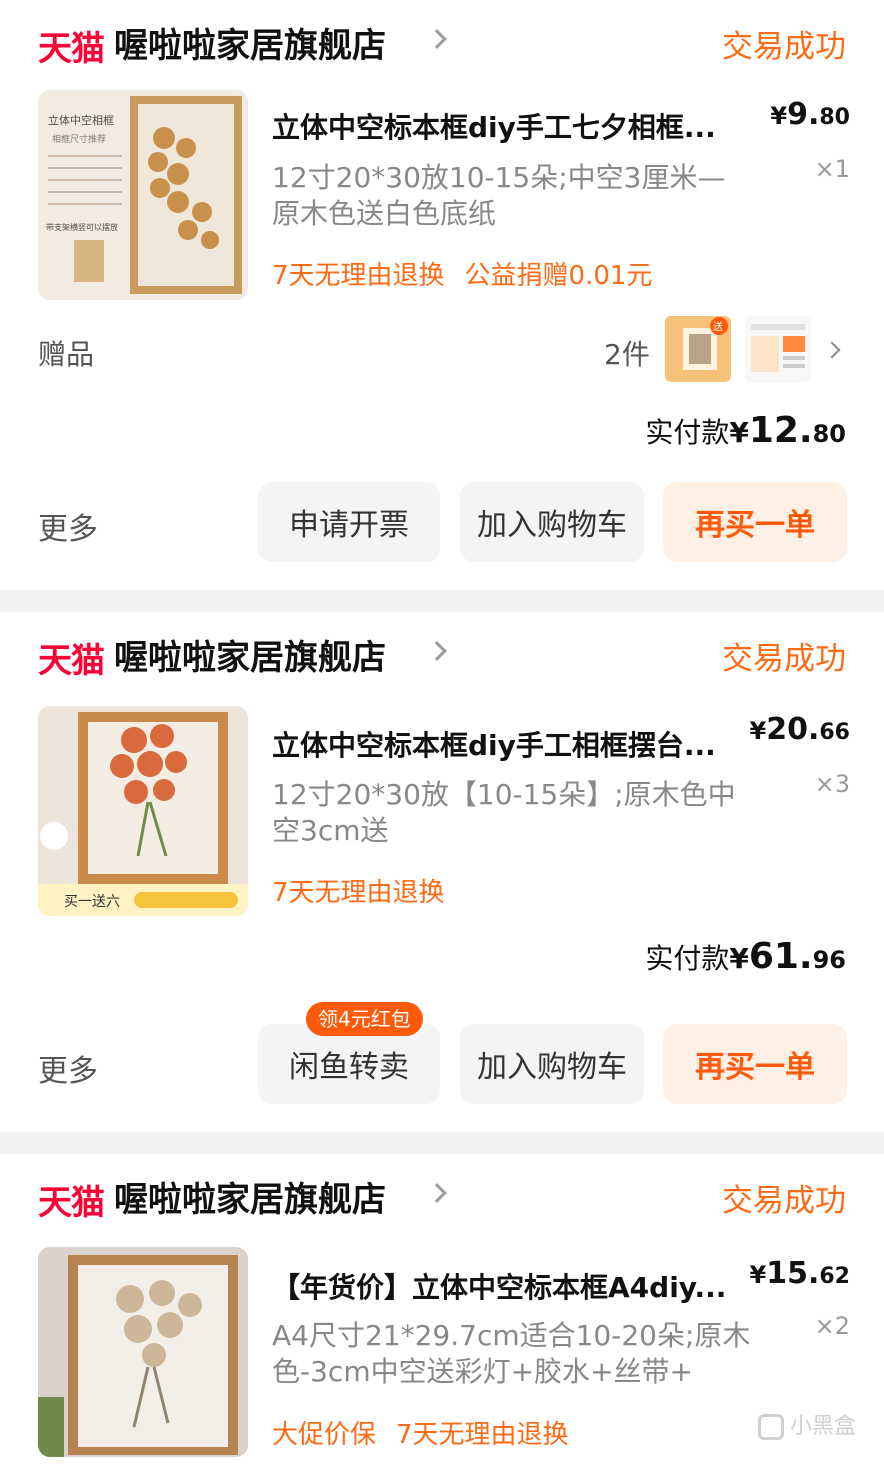 This screenshot has width=884, height=1477. I want to click on product-thumbnail: 立体中空相框 相框尺寸推荐 带支架横竖可以摆放, so click(143, 195).